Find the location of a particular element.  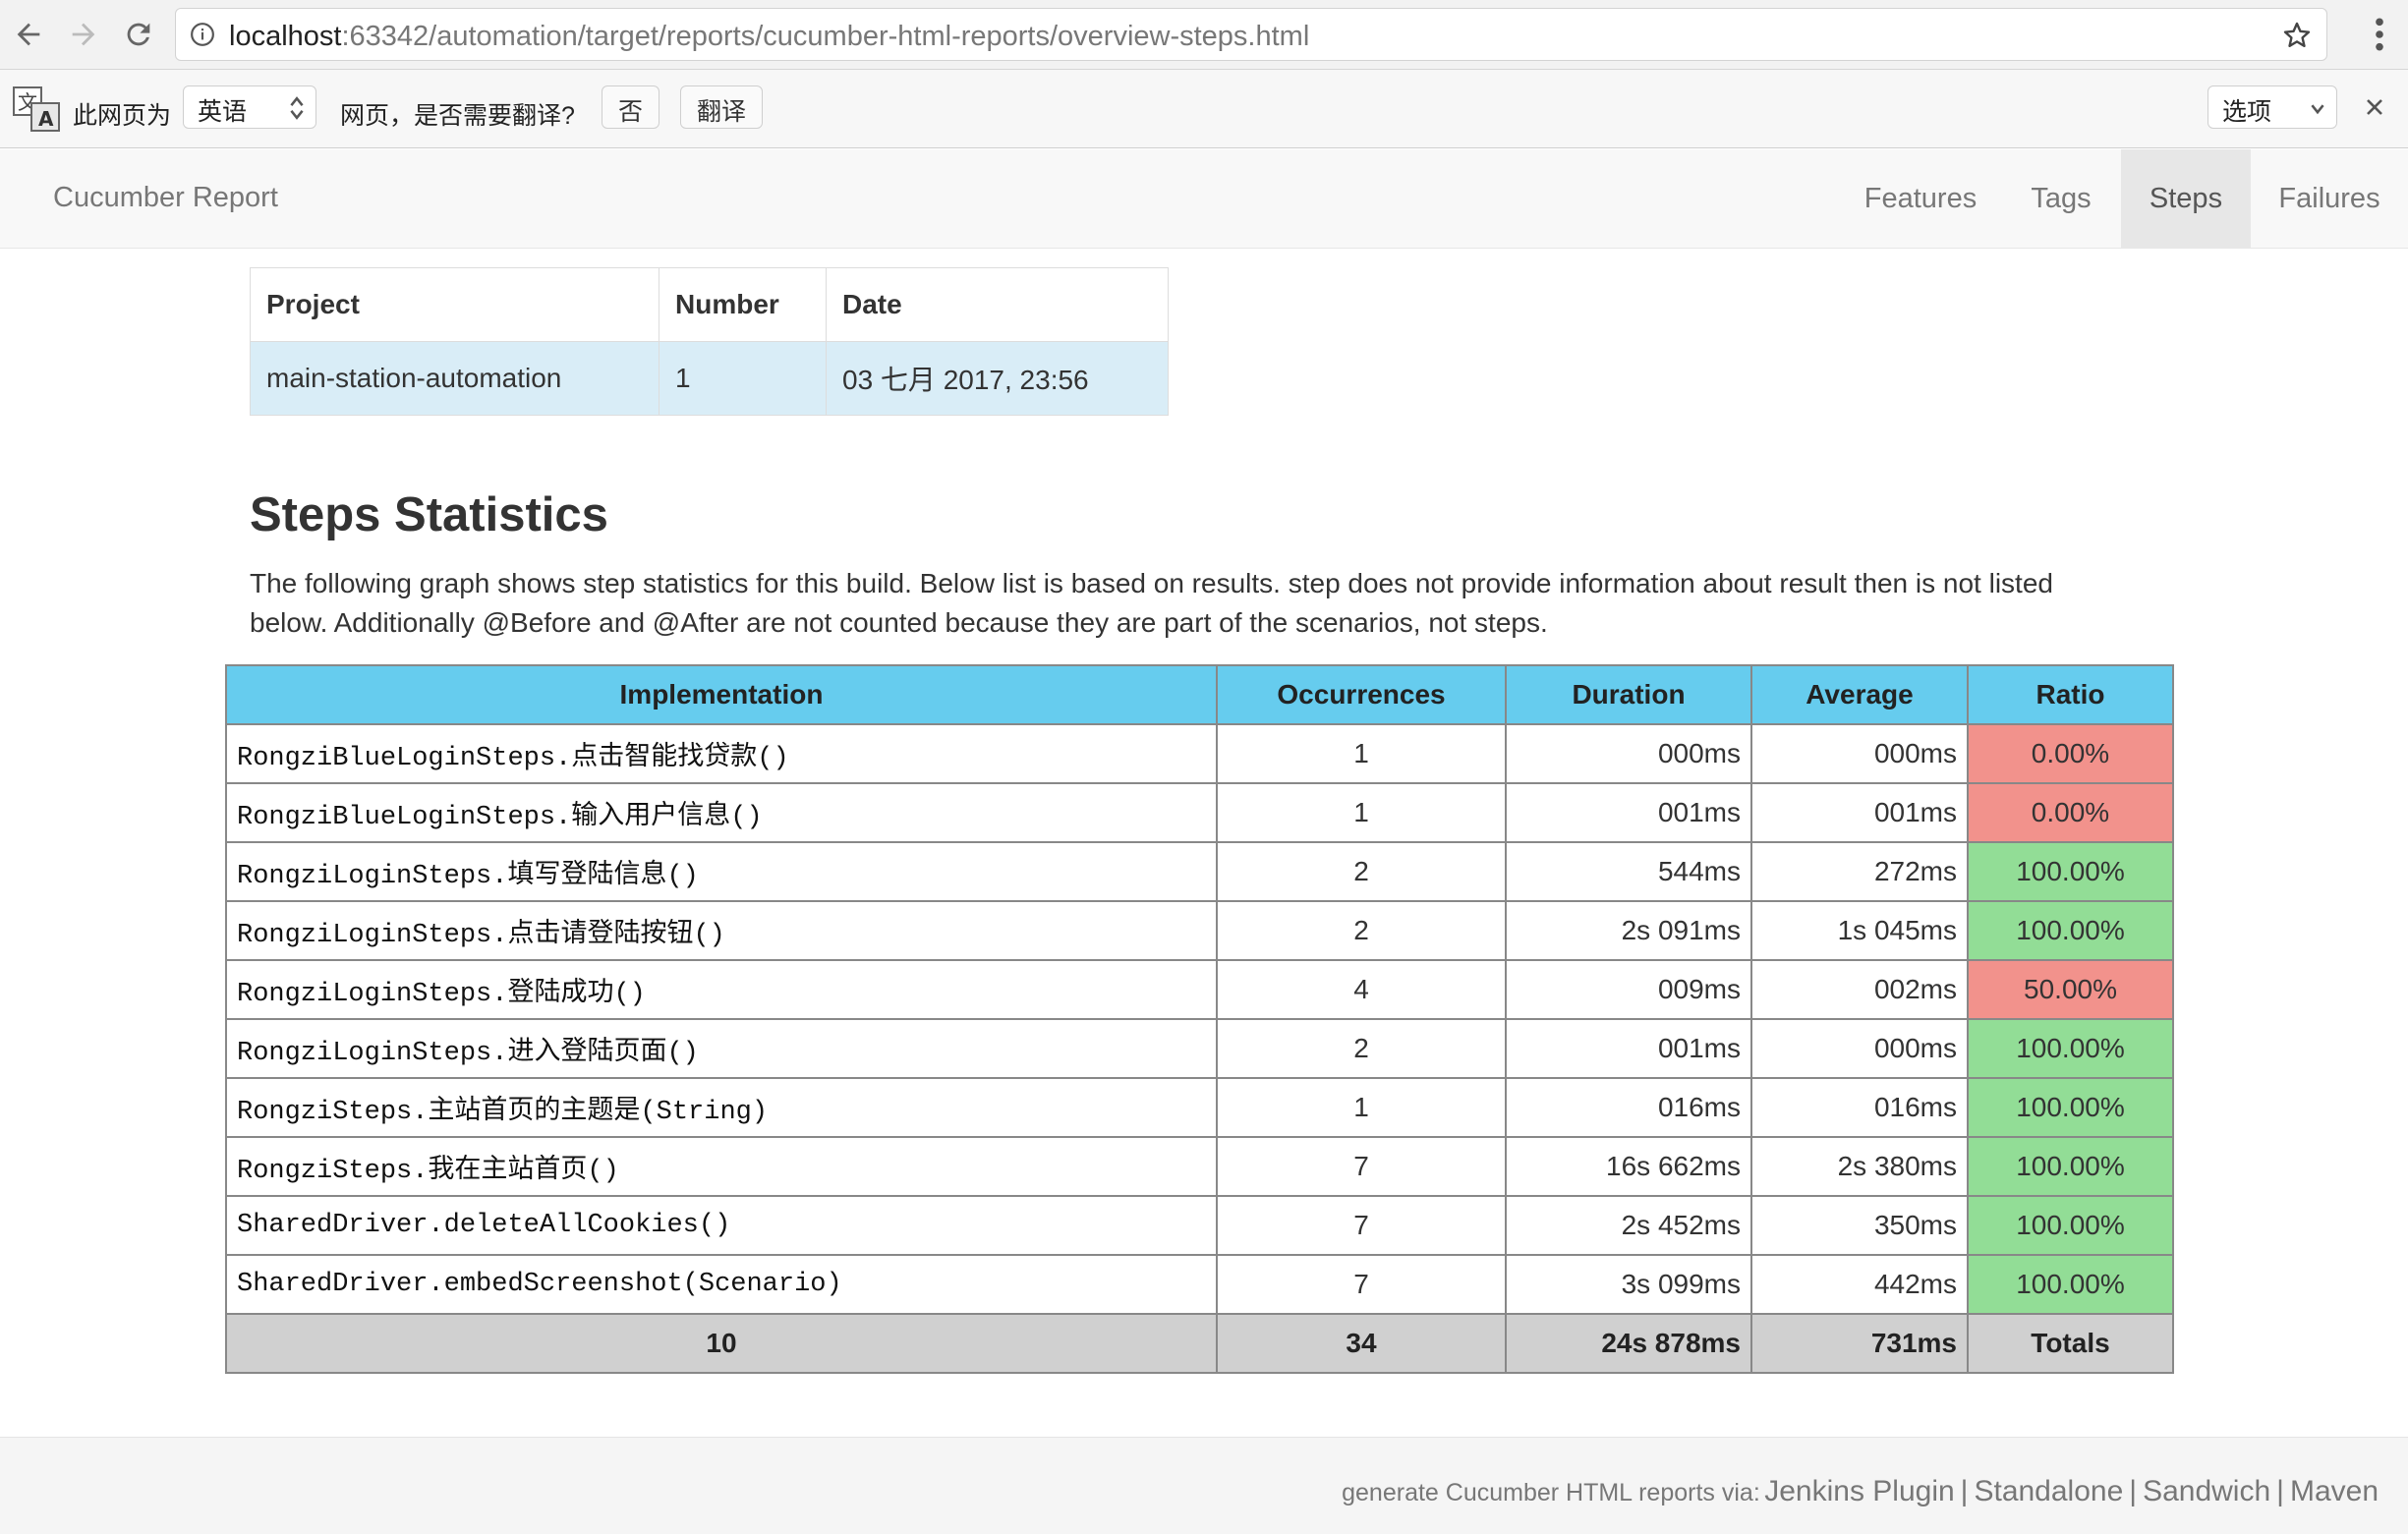

step-implementation: RongziBlueLoginSteps.点击智能找贷款() is located at coordinates (722, 754).